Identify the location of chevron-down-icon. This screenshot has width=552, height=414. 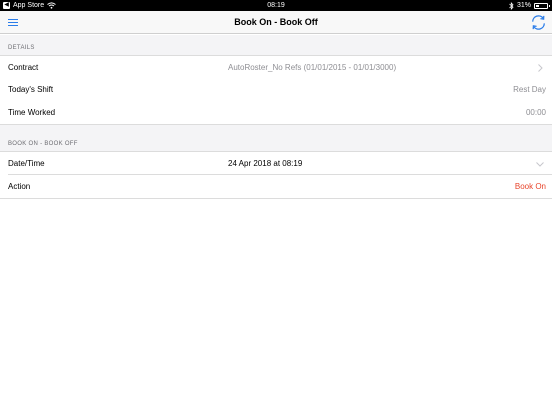
(540, 164).